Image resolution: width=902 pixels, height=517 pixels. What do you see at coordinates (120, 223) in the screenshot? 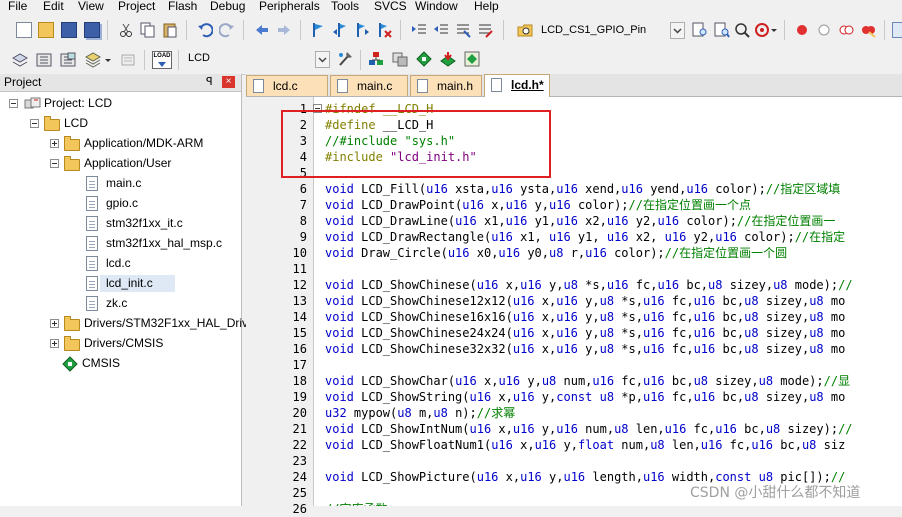
I see `tree-file: stm32f1xx_it.c` at bounding box center [120, 223].